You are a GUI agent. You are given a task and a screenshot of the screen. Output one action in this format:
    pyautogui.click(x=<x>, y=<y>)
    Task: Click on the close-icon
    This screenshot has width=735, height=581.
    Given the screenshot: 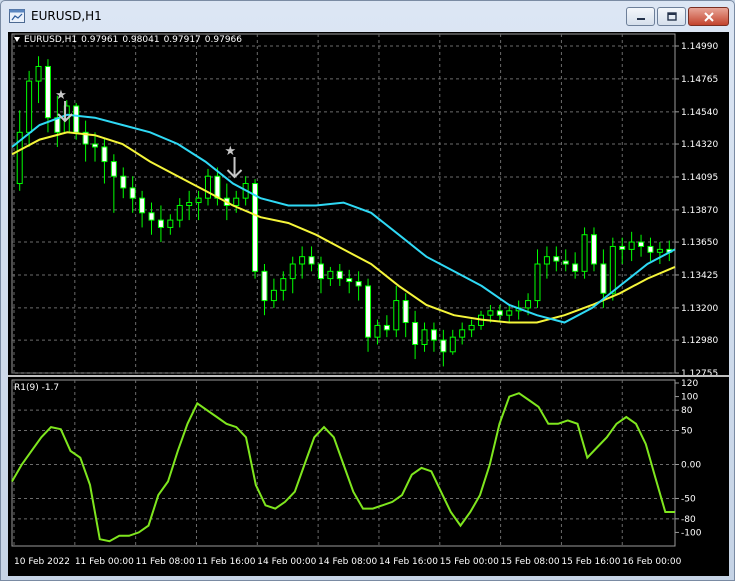 What is the action you would take?
    pyautogui.click(x=708, y=16)
    